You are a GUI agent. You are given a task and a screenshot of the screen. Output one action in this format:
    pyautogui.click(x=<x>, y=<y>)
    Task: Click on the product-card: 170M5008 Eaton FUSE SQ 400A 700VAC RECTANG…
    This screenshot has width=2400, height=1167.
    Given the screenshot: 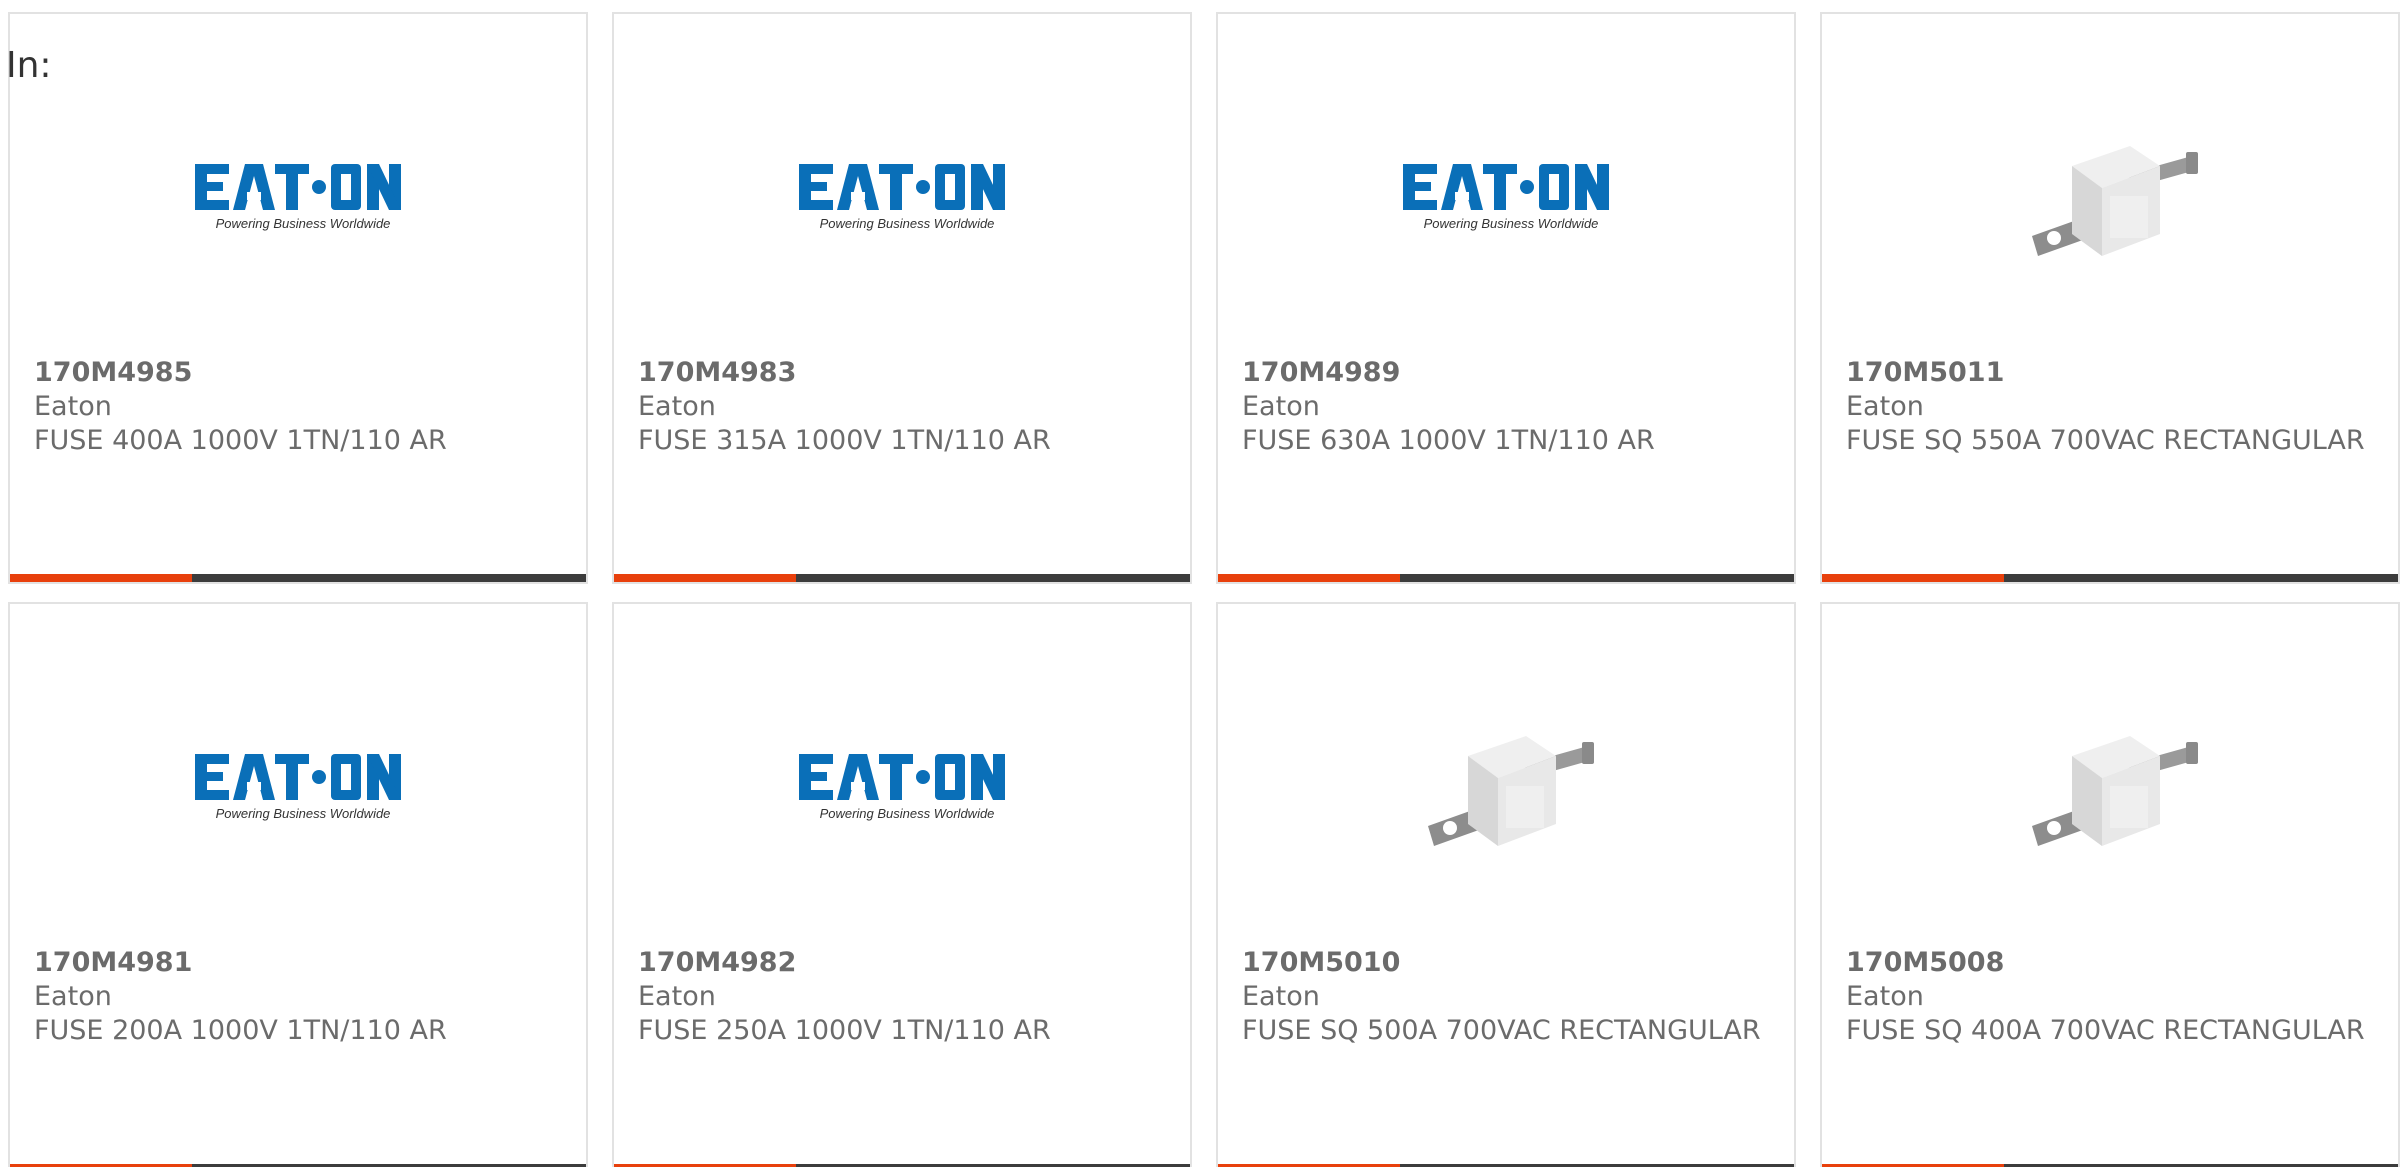 What is the action you would take?
    pyautogui.click(x=2110, y=884)
    